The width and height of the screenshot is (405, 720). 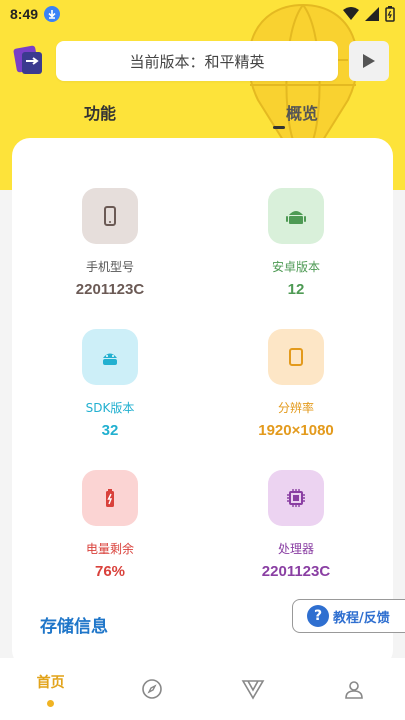 What do you see at coordinates (361, 618) in the screenshot?
I see `tutorial-feedback-label: 教程/反馈` at bounding box center [361, 618].